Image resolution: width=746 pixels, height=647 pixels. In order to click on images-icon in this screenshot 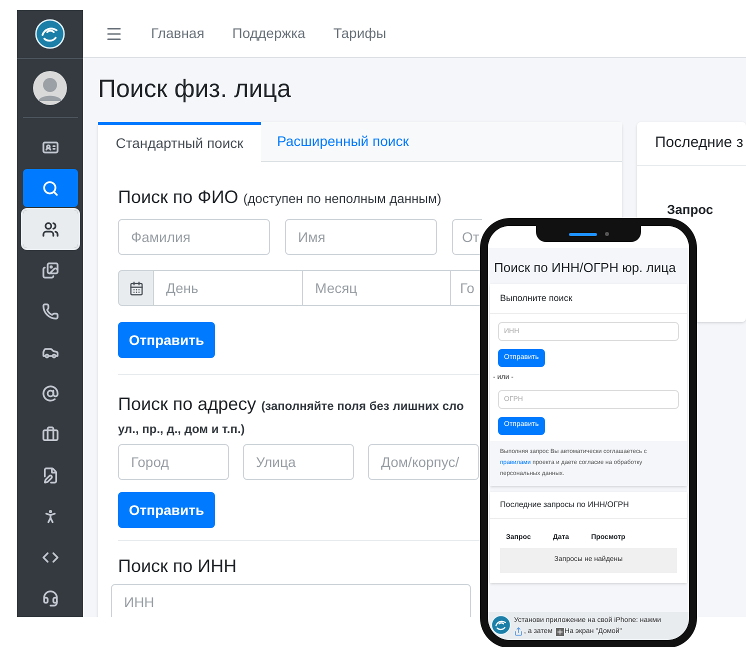, I will do `click(50, 270)`.